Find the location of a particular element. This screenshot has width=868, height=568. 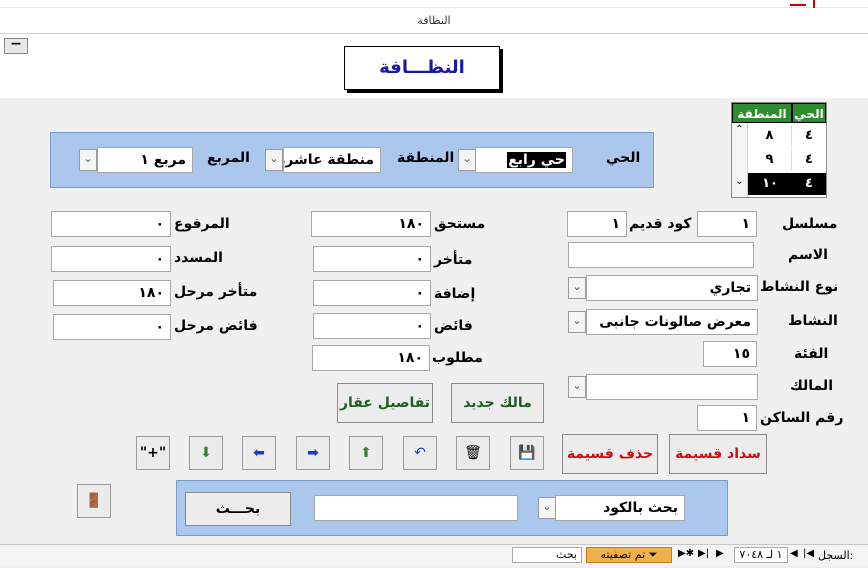

undo-button: ↶ is located at coordinates (420, 453).